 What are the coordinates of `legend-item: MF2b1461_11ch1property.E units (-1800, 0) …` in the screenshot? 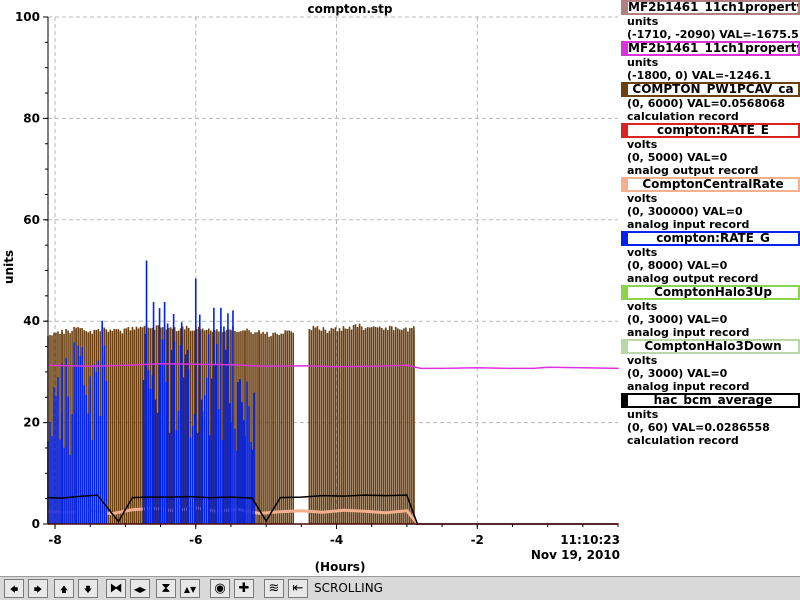 It's located at (710, 61).